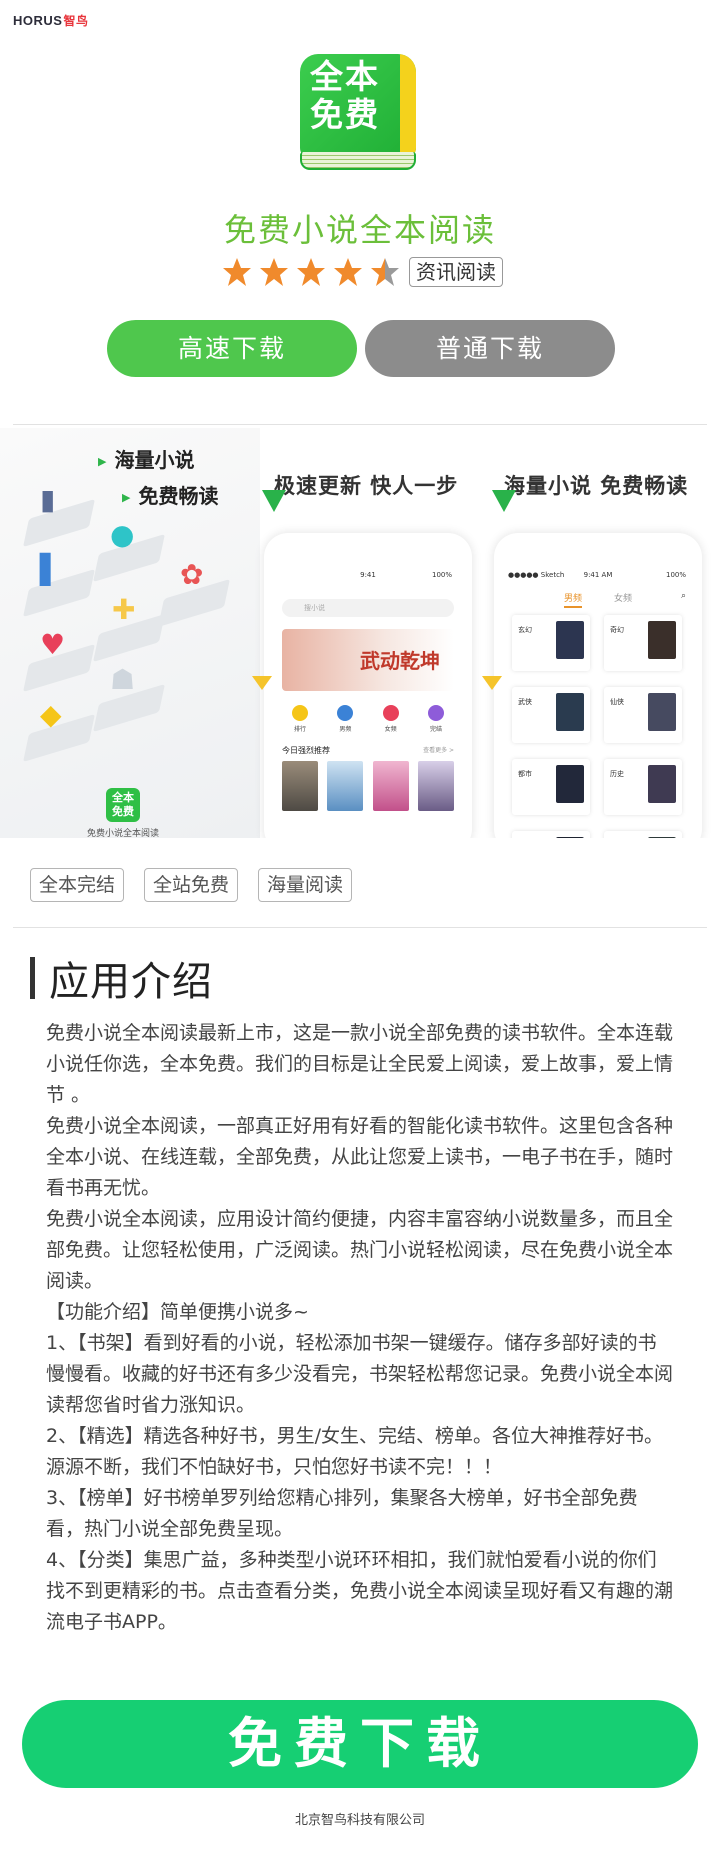 The width and height of the screenshot is (720, 1867). I want to click on phone2-tab: 女频, so click(623, 599).